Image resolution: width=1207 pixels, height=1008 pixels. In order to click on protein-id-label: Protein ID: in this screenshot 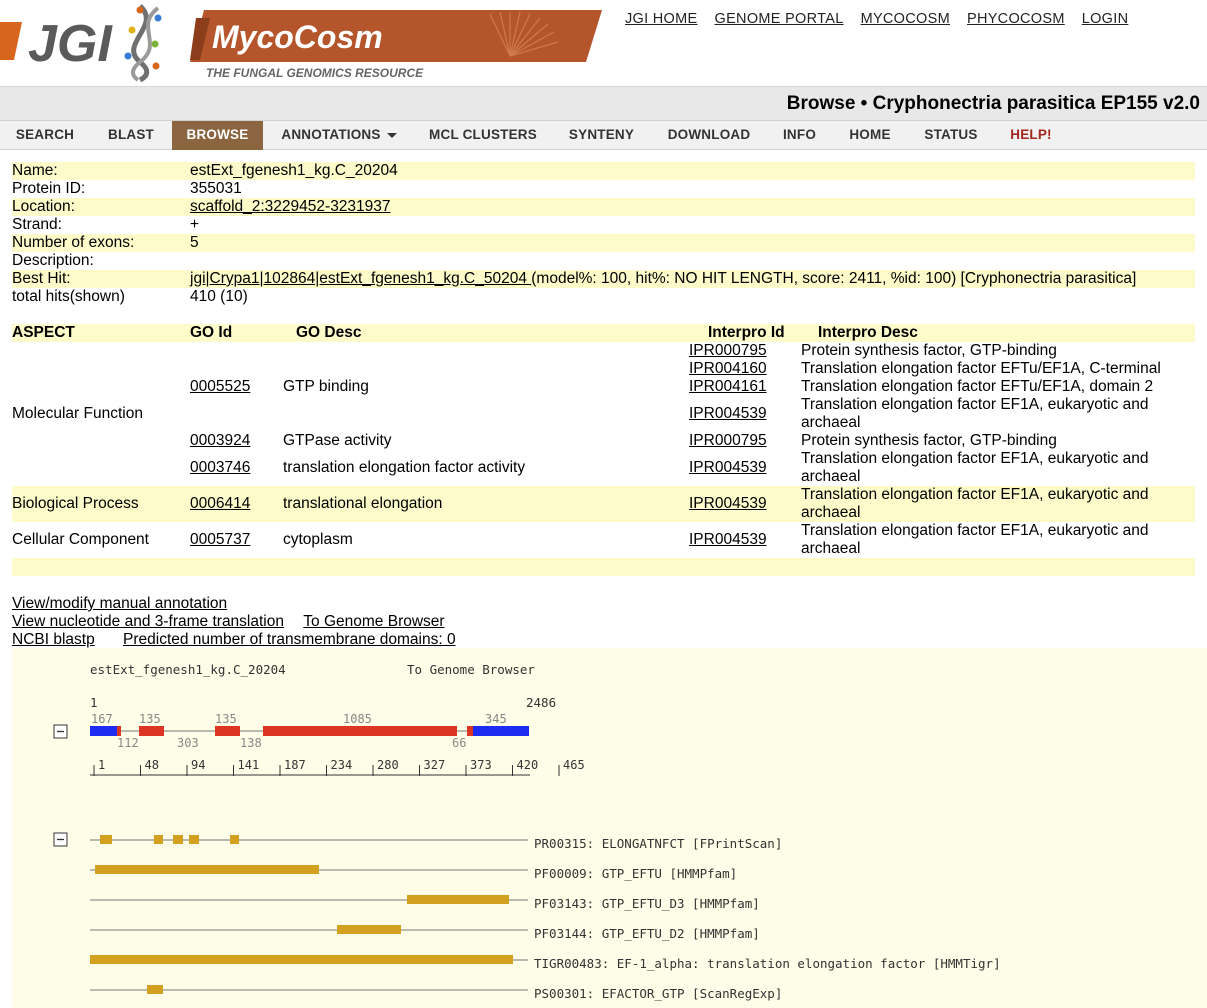, I will do `click(49, 188)`.